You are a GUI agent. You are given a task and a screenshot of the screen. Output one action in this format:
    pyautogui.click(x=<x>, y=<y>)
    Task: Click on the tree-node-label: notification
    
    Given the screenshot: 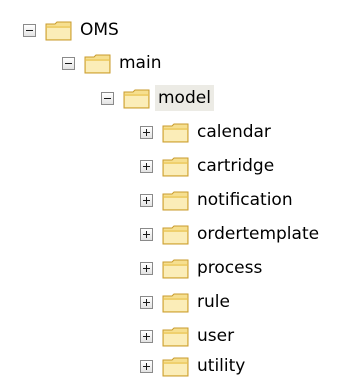 What is the action you would take?
    pyautogui.click(x=245, y=200)
    